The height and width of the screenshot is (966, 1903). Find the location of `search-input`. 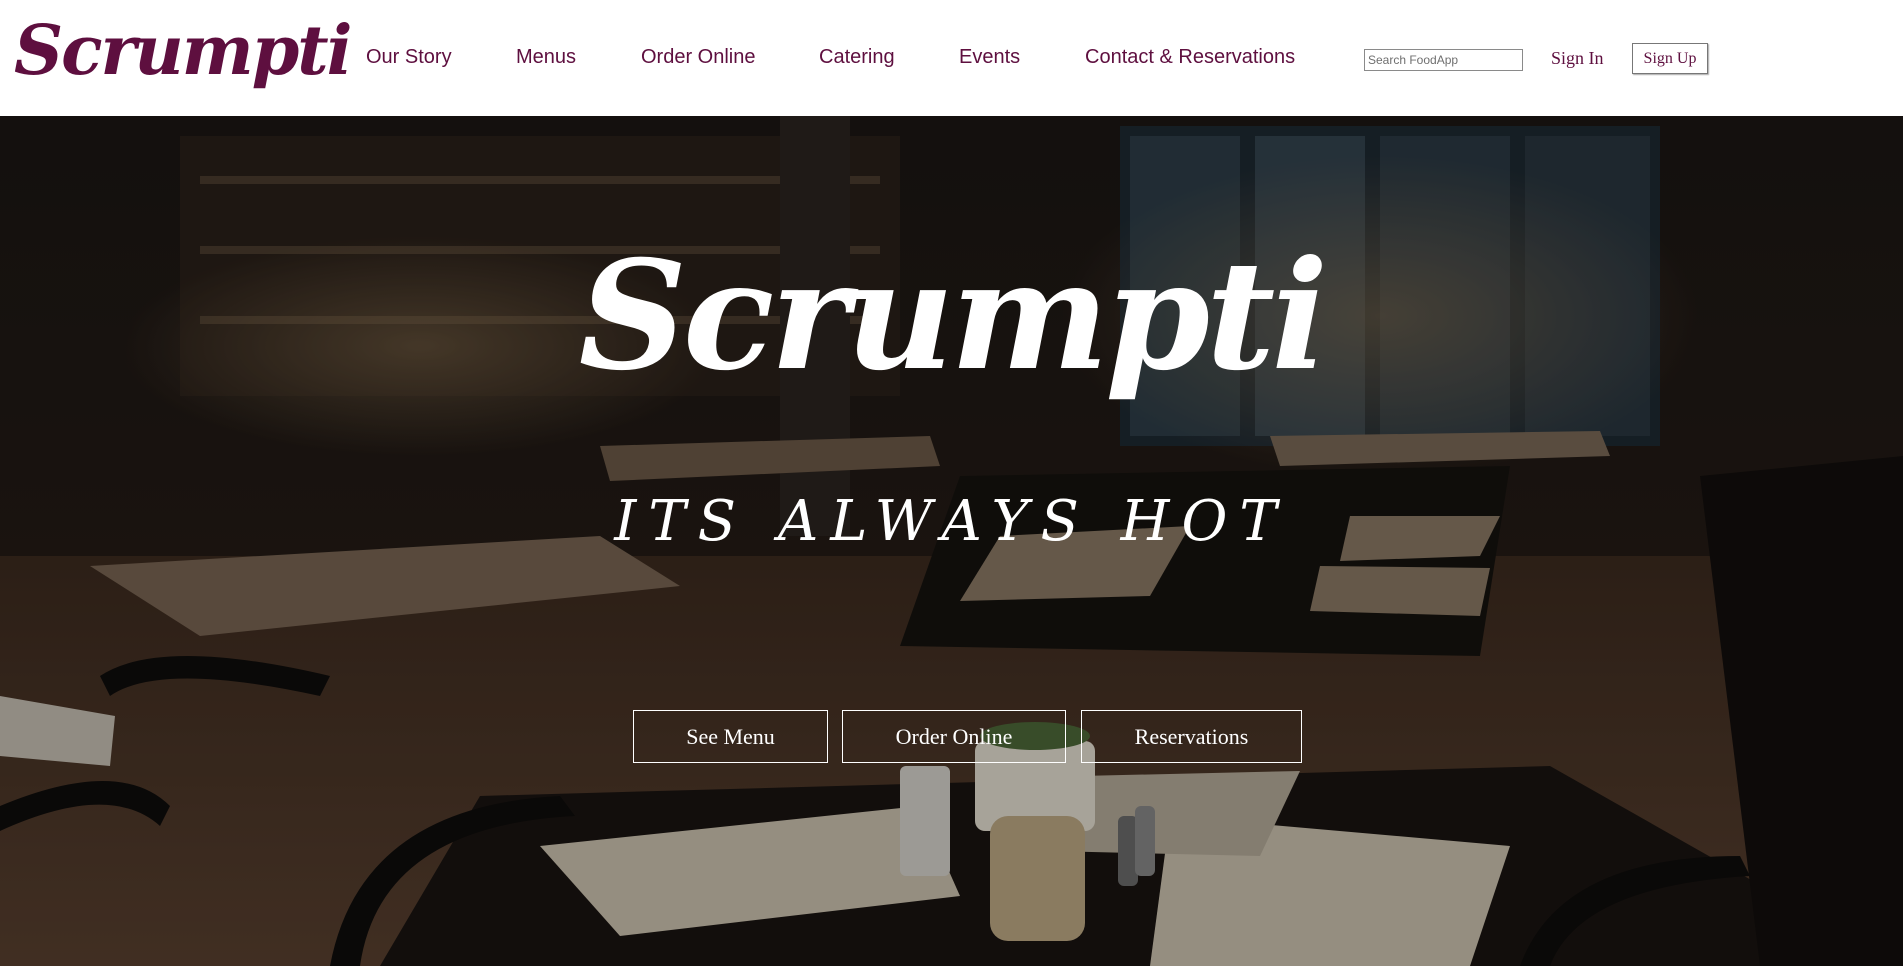

search-input is located at coordinates (1443, 60).